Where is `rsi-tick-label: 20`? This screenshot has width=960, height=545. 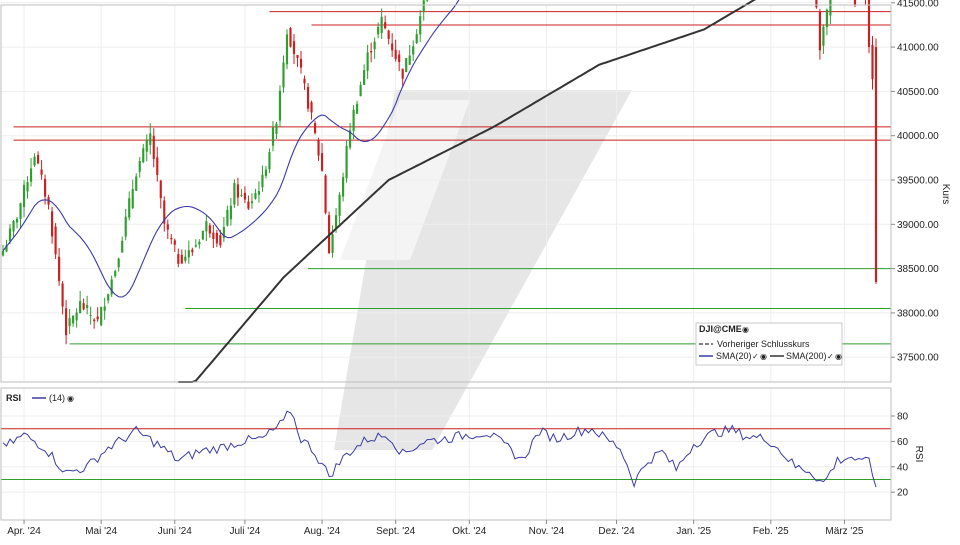
rsi-tick-label: 20 is located at coordinates (903, 493).